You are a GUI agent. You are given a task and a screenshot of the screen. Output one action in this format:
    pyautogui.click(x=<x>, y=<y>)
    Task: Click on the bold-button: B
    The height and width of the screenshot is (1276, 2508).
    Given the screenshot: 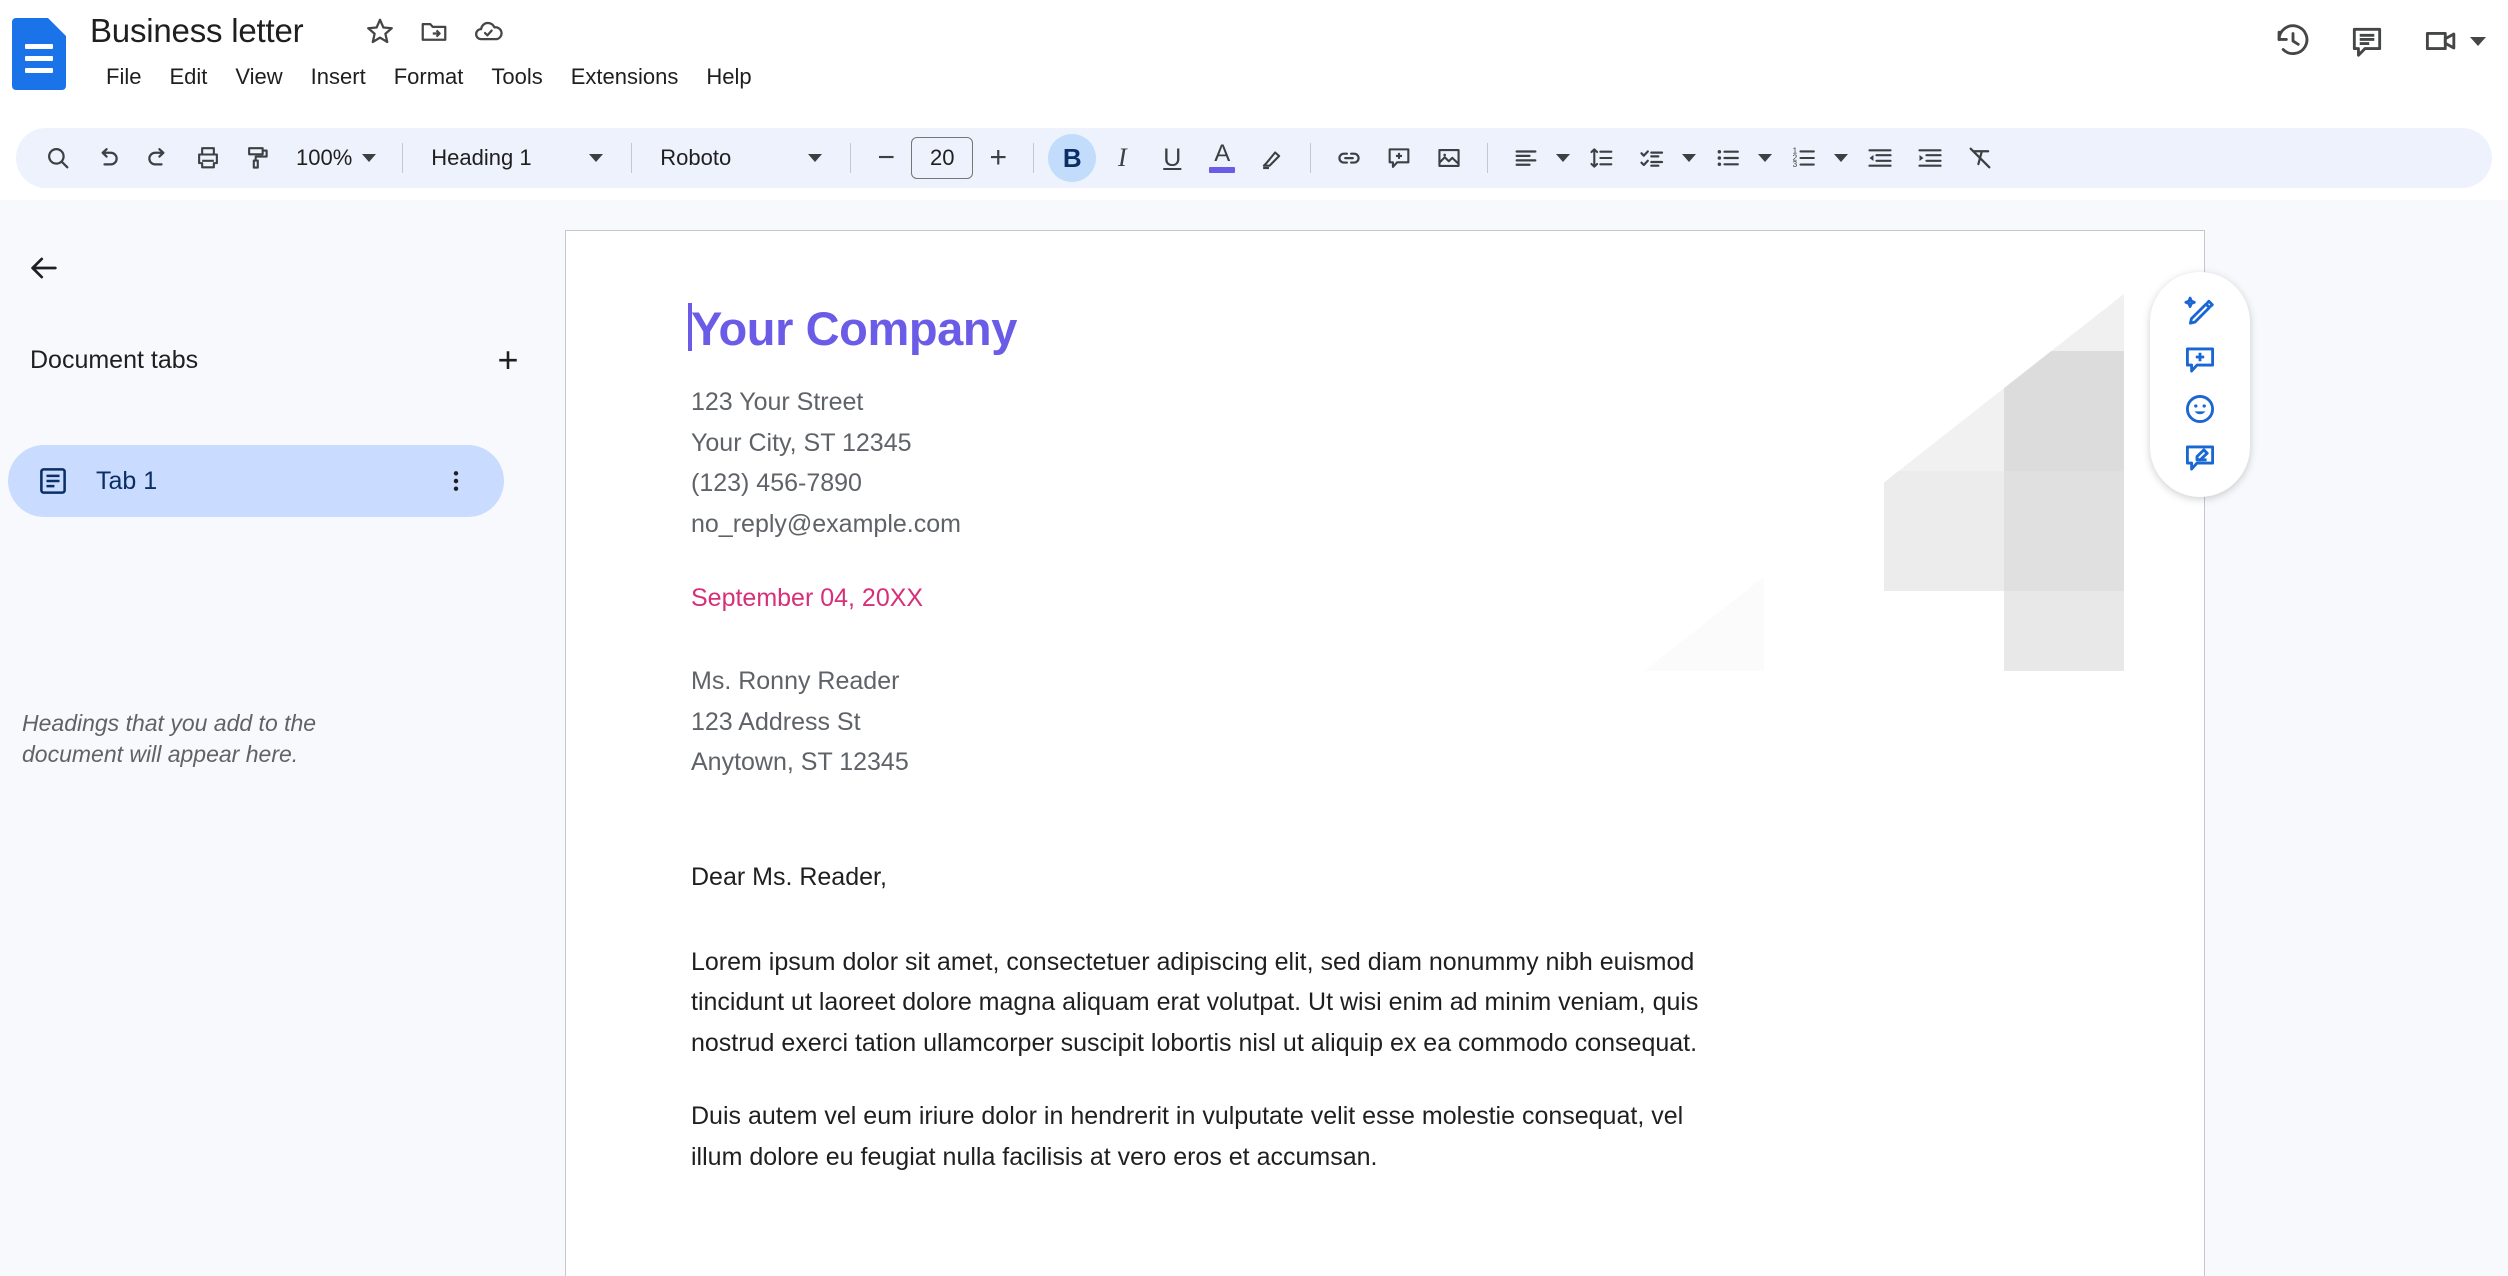 What is the action you would take?
    pyautogui.click(x=1072, y=158)
    